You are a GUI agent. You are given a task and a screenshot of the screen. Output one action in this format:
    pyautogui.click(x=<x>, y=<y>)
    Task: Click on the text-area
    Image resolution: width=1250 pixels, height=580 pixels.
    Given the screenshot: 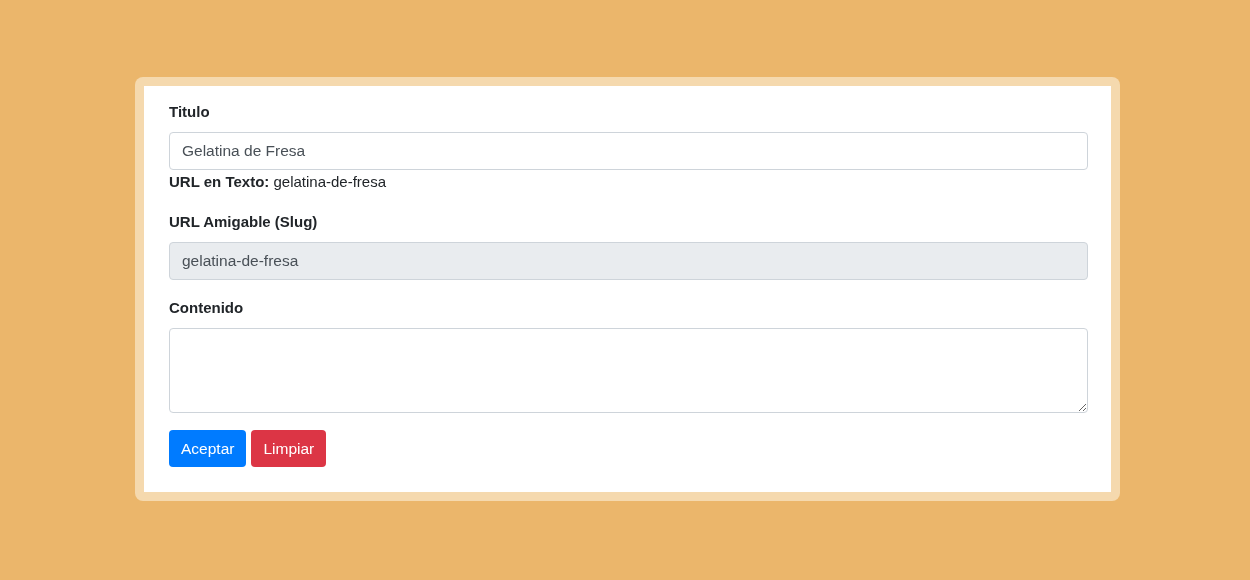 What is the action you would take?
    pyautogui.click(x=628, y=370)
    